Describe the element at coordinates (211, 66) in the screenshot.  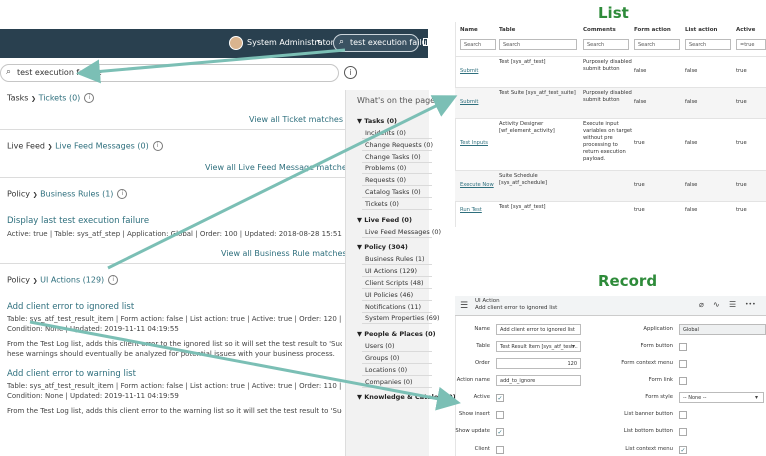
I see `arrow-search-to-main` at that location.